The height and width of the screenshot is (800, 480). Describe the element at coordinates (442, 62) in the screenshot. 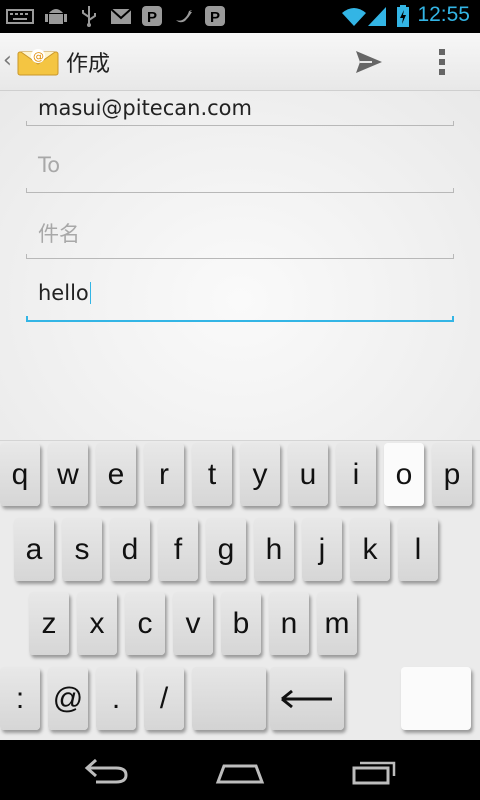

I see `overflow-menu-icon` at that location.